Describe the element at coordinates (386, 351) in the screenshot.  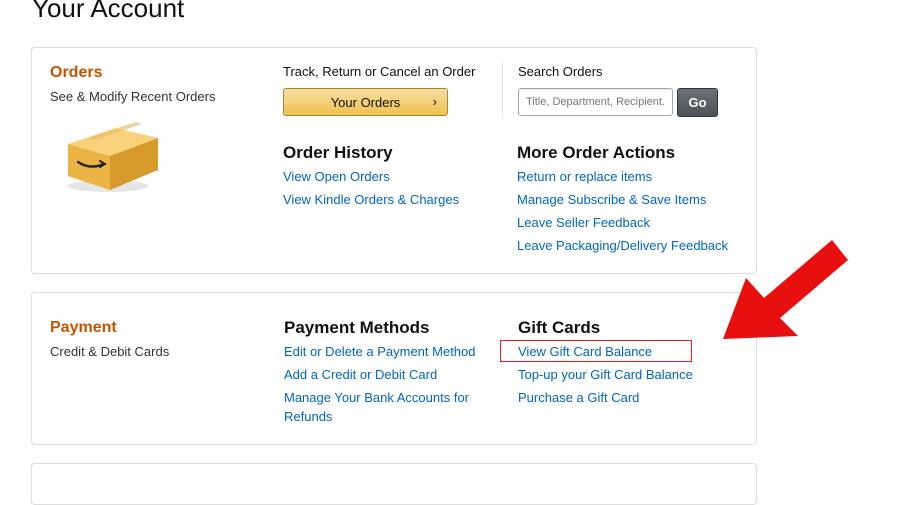
I see `edit-payment-method-link: Edit or Delete a Payment Method` at that location.